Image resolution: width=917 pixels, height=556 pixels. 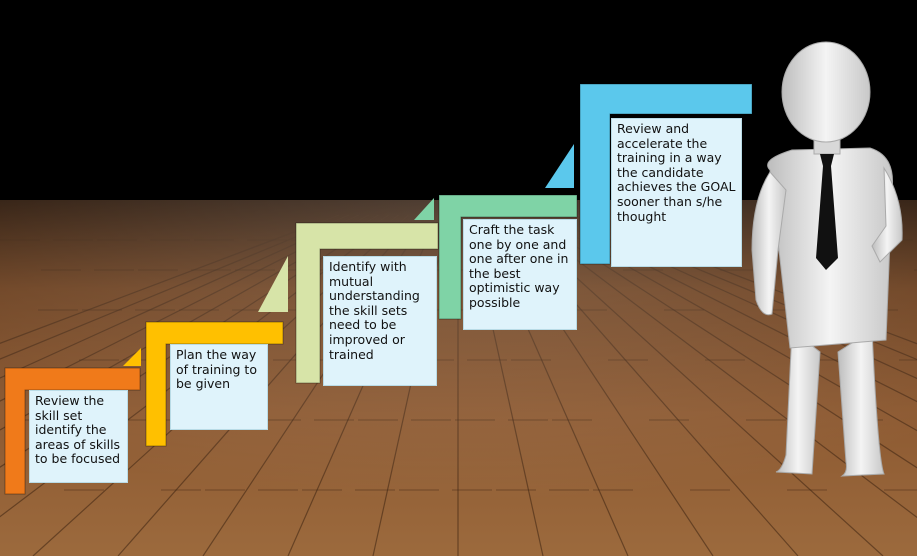 I want to click on figure-head, so click(x=826, y=92).